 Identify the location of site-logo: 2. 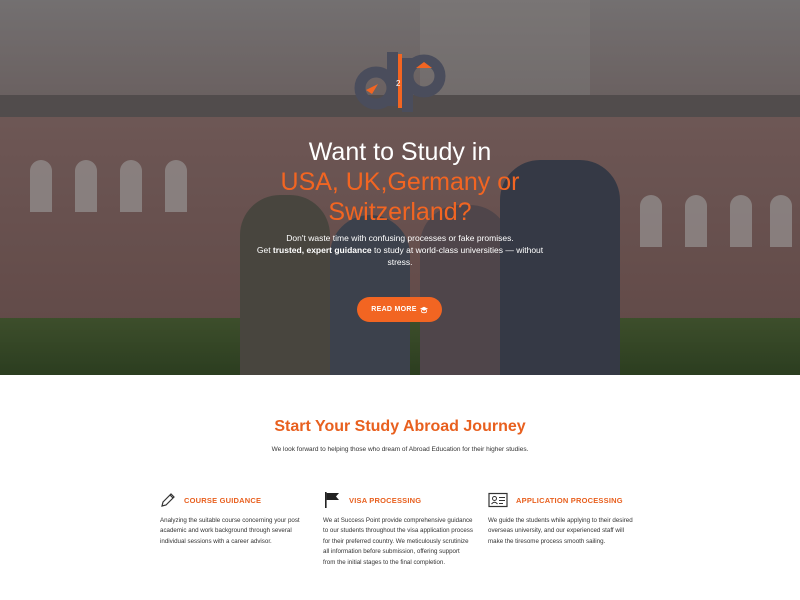
(400, 81).